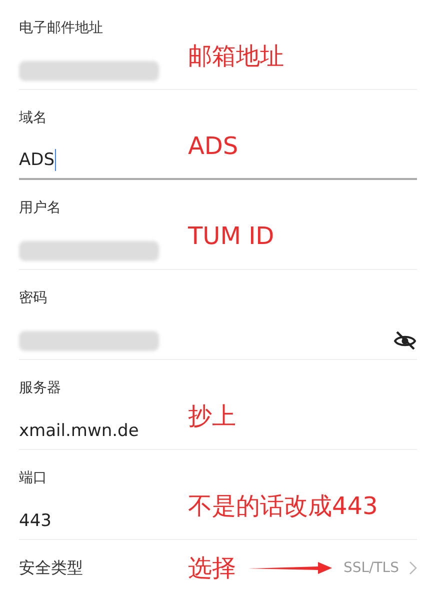 The height and width of the screenshot is (592, 433). What do you see at coordinates (55, 160) in the screenshot?
I see `text-cursor` at bounding box center [55, 160].